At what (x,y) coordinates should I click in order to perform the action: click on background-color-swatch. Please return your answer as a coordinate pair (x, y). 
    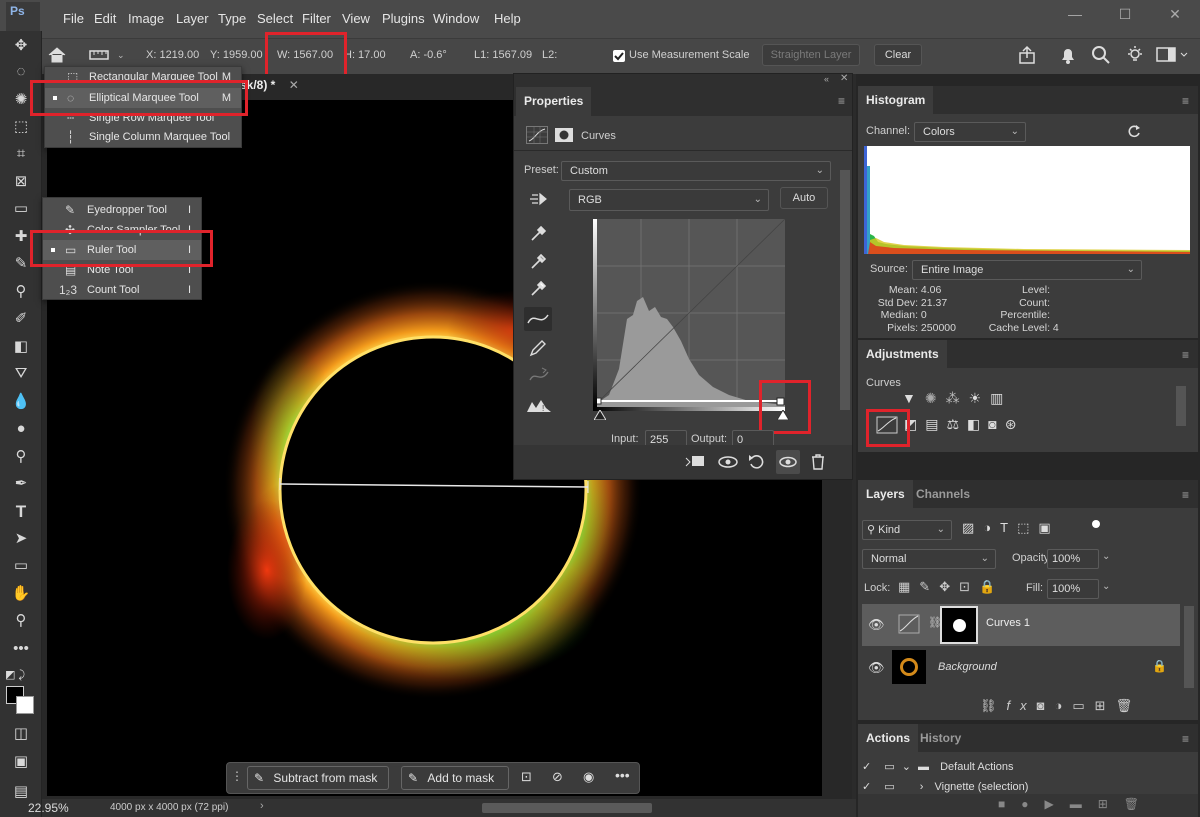
    Looking at the image, I should click on (25, 705).